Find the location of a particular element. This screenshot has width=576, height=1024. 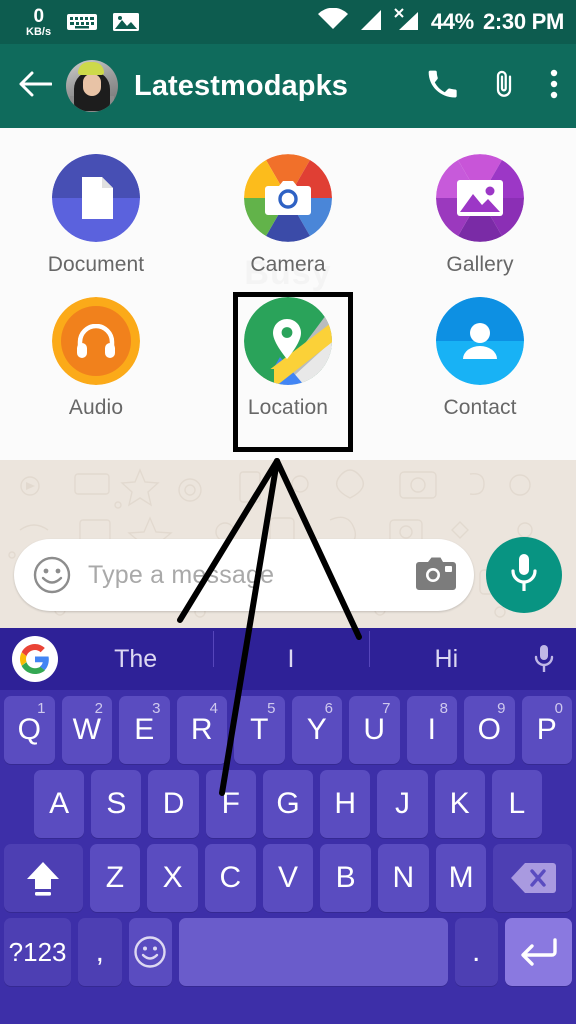

key-label: , is located at coordinates (99, 951).